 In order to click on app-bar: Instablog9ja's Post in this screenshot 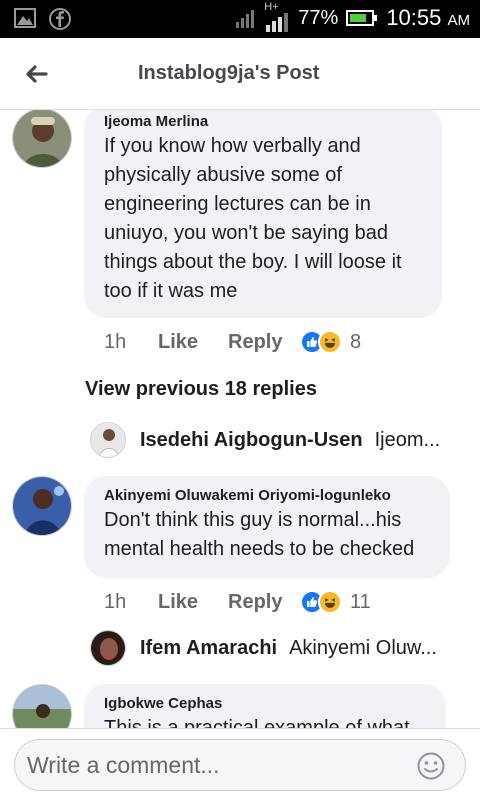, I will do `click(240, 74)`.